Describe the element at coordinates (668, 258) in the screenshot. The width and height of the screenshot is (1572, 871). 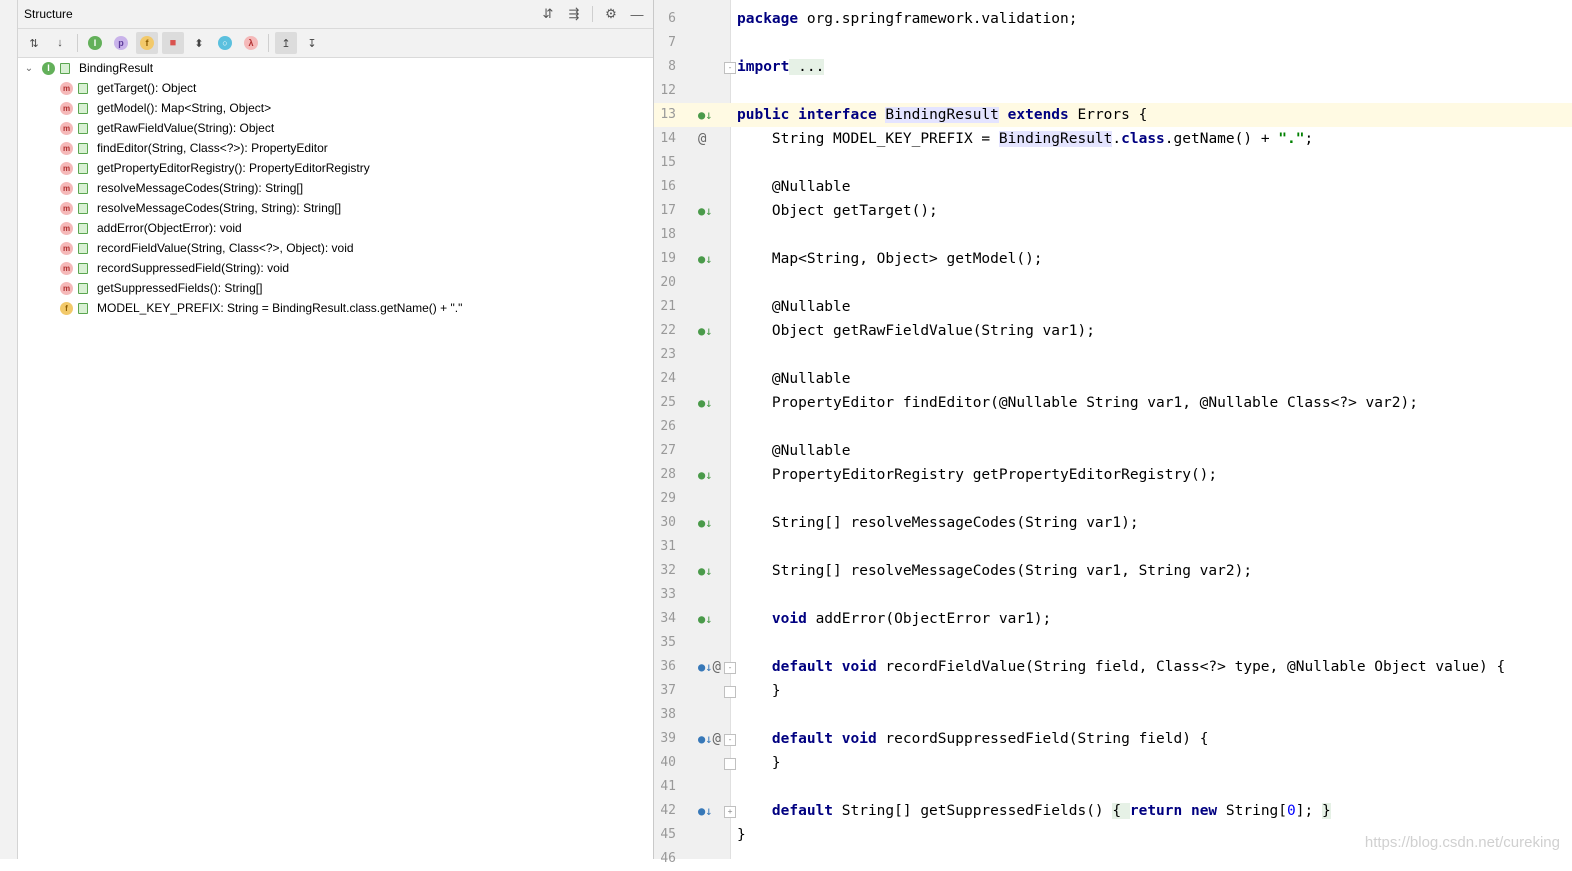
I see `line-number: 19` at that location.